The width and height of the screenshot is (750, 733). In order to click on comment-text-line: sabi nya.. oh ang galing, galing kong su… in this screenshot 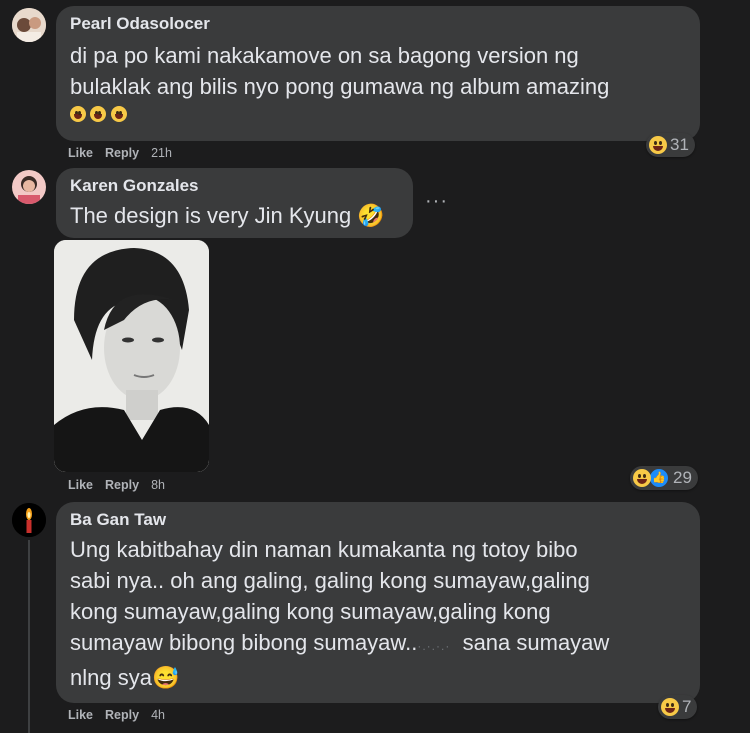, I will do `click(330, 580)`.